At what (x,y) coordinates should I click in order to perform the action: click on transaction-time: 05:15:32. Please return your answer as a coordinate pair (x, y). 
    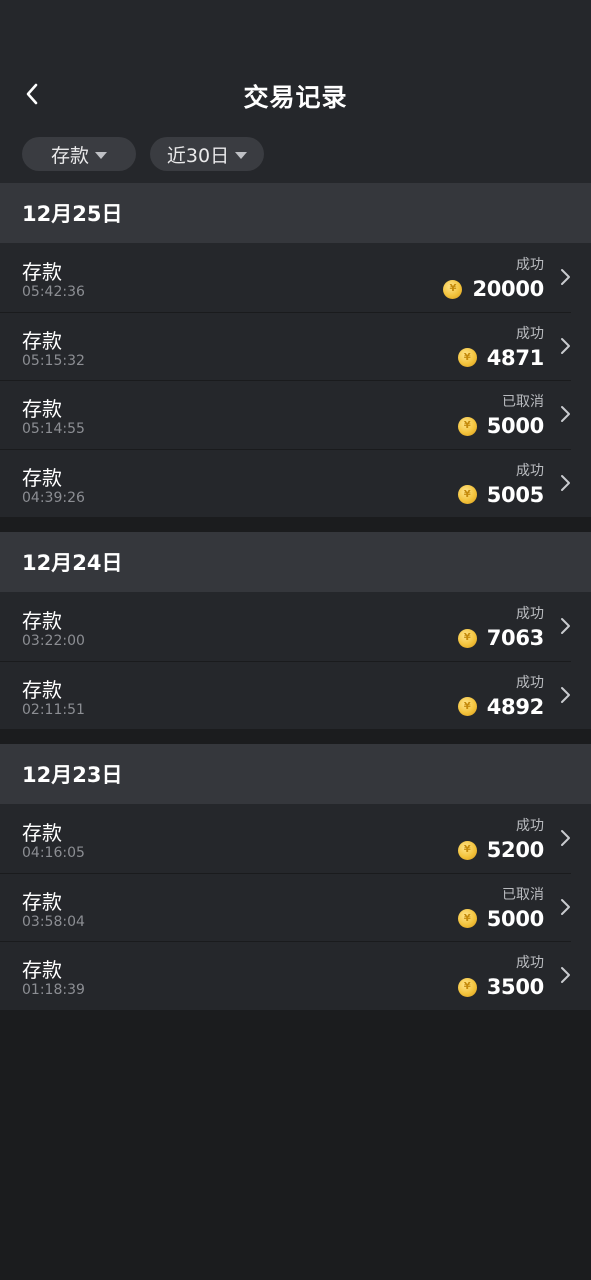
    Looking at the image, I should click on (53, 360).